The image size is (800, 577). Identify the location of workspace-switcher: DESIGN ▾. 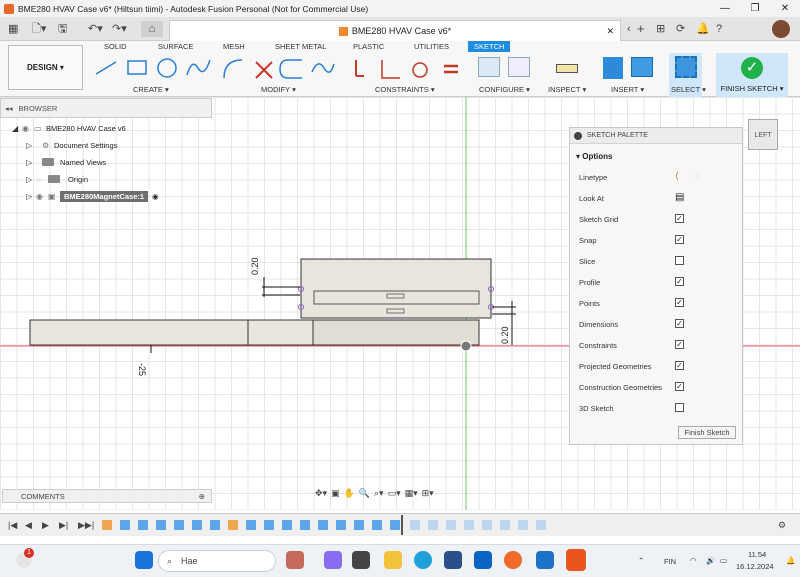
(45, 67).